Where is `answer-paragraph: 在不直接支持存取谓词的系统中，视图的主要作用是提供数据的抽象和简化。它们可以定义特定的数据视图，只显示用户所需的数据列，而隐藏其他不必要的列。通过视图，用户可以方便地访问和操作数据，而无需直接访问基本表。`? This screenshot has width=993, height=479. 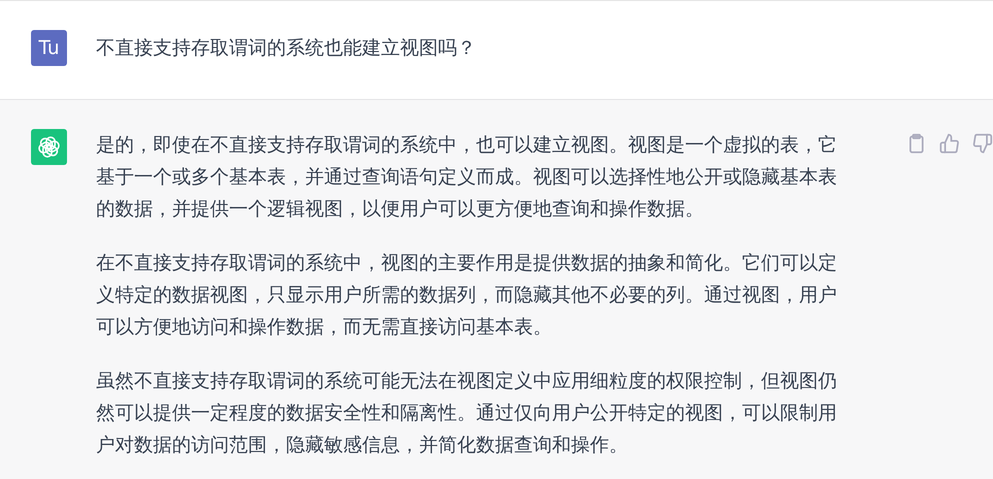 answer-paragraph: 在不直接支持存取谓词的系统中，视图的主要作用是提供数据的抽象和简化。它们可以定义特定的数据视图，只显示用户所需的数据列，而隐藏其他不必要的列。通过视图，用户可以方便地访问和操作数据，而无需直接访问基本表。 is located at coordinates (467, 295).